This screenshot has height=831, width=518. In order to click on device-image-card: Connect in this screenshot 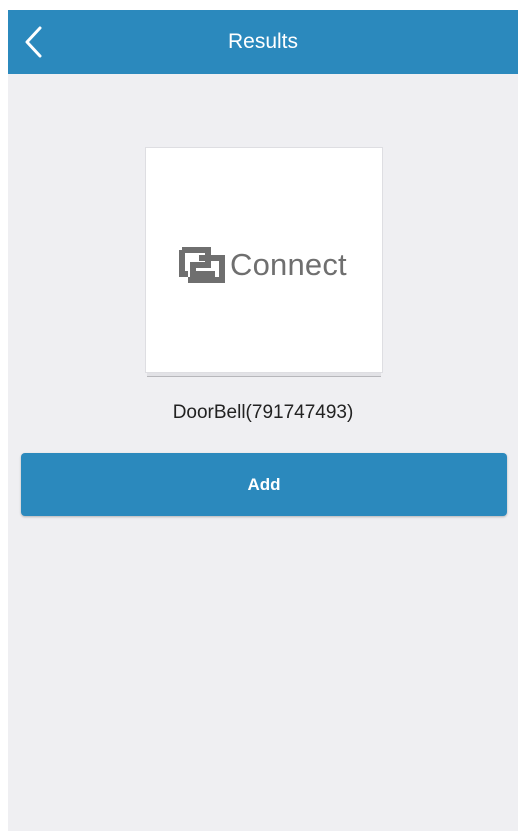, I will do `click(264, 260)`.